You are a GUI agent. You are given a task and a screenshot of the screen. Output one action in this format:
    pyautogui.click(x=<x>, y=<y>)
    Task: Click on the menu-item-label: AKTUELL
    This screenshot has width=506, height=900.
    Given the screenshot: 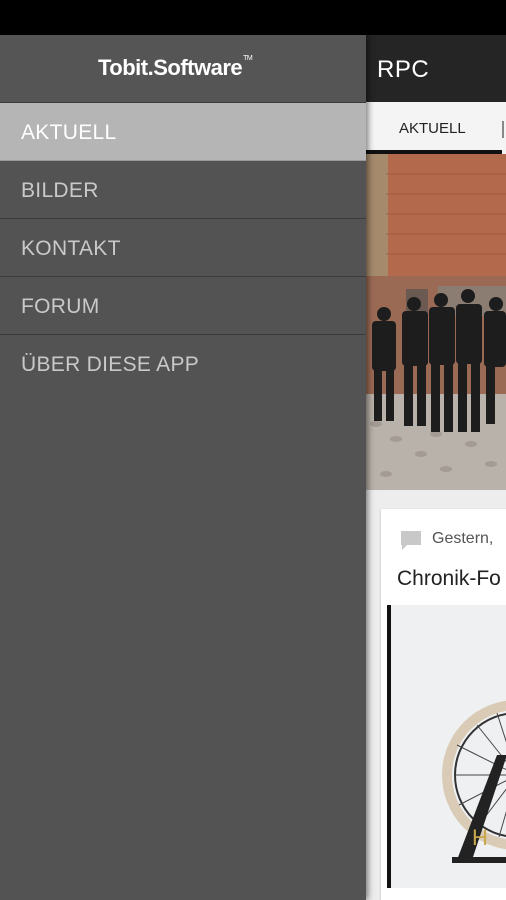 What is the action you would take?
    pyautogui.click(x=69, y=132)
    